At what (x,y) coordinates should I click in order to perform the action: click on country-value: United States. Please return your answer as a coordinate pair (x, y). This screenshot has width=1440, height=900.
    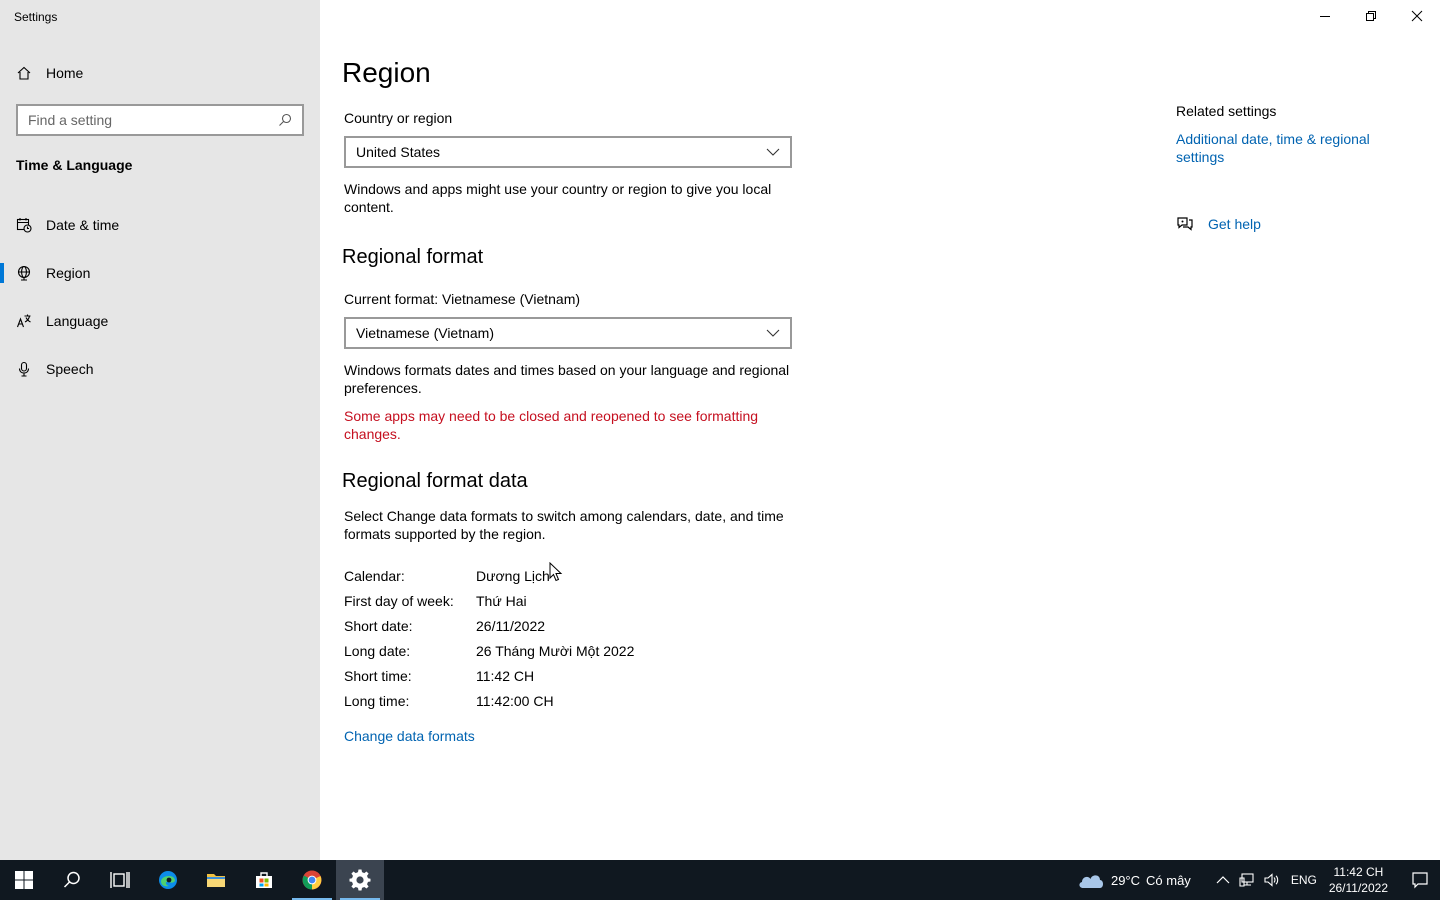
    Looking at the image, I should click on (398, 152).